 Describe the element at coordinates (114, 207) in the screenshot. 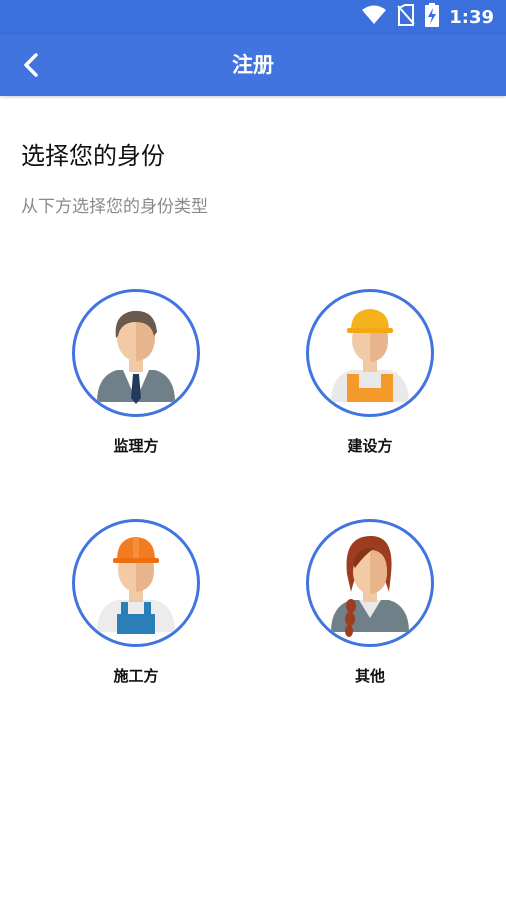

I see `subheading: 从下方选择您的身份类型` at that location.